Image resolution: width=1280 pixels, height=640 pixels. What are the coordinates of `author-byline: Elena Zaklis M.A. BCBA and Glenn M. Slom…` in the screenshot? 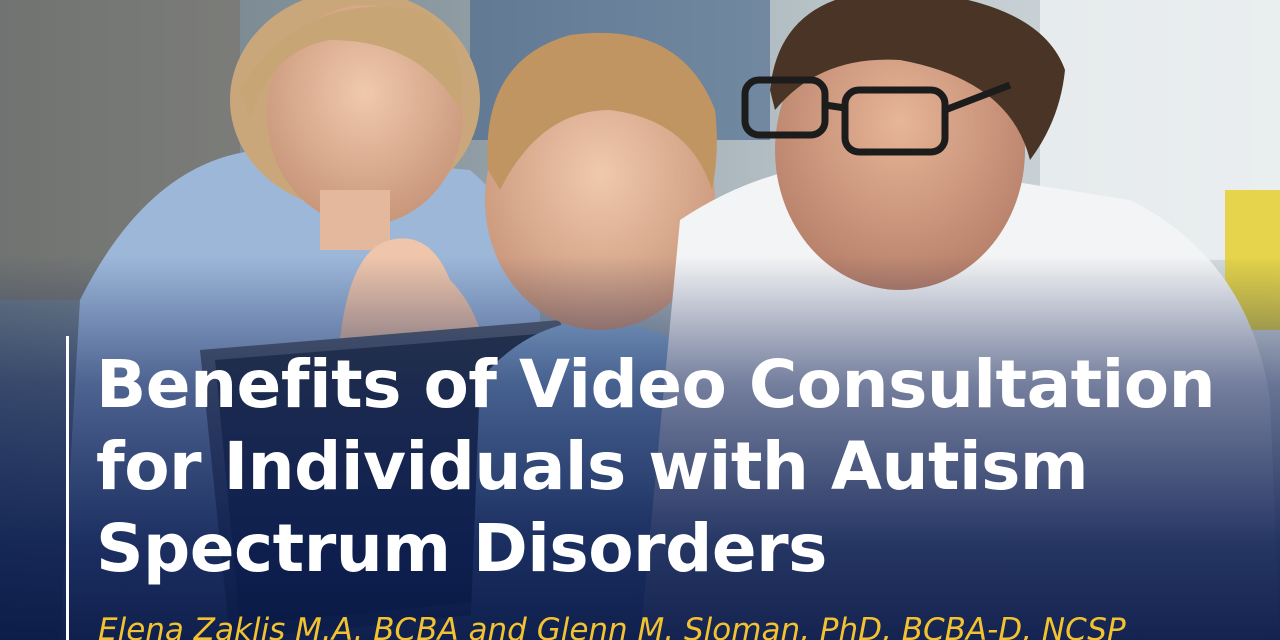 It's located at (612, 626).